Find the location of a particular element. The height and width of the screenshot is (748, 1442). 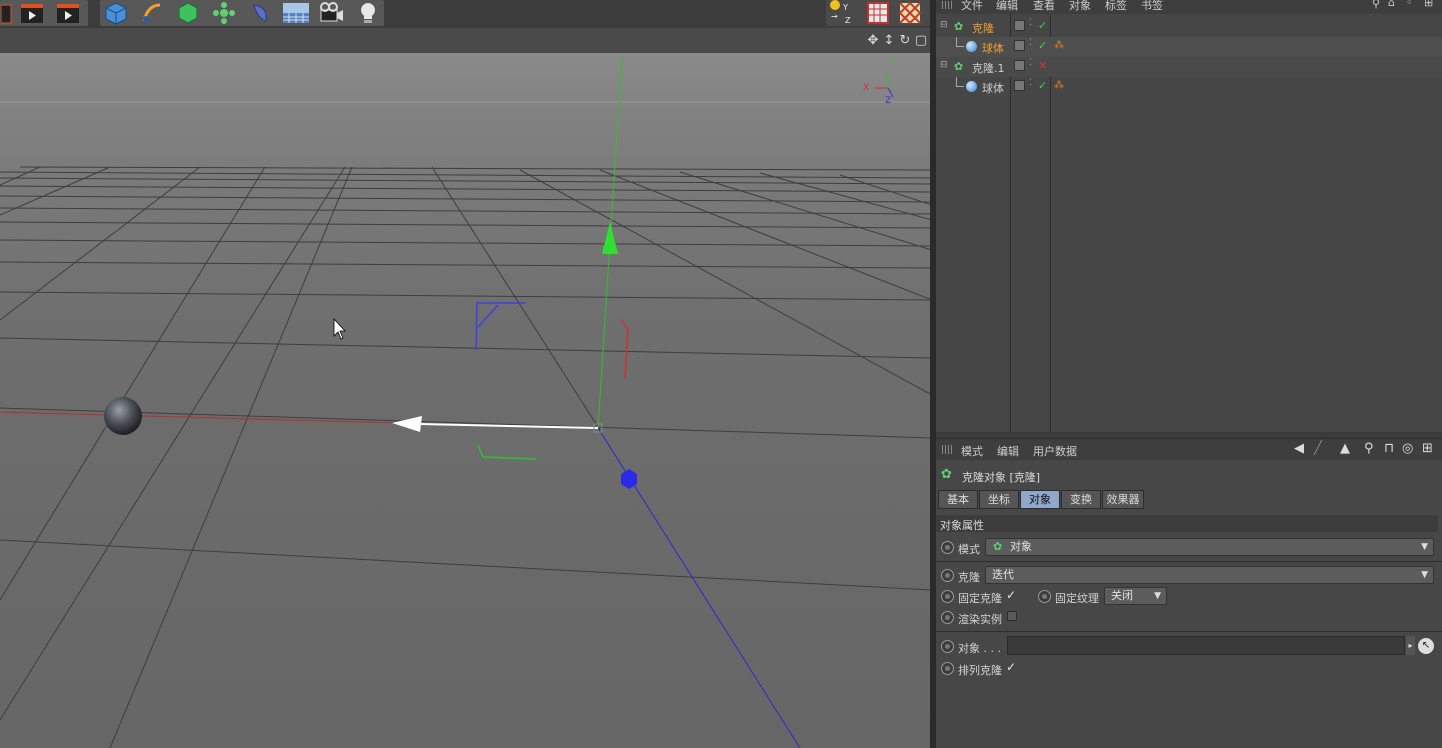

arrange-clones-label: 排列克隆 is located at coordinates (980, 670).